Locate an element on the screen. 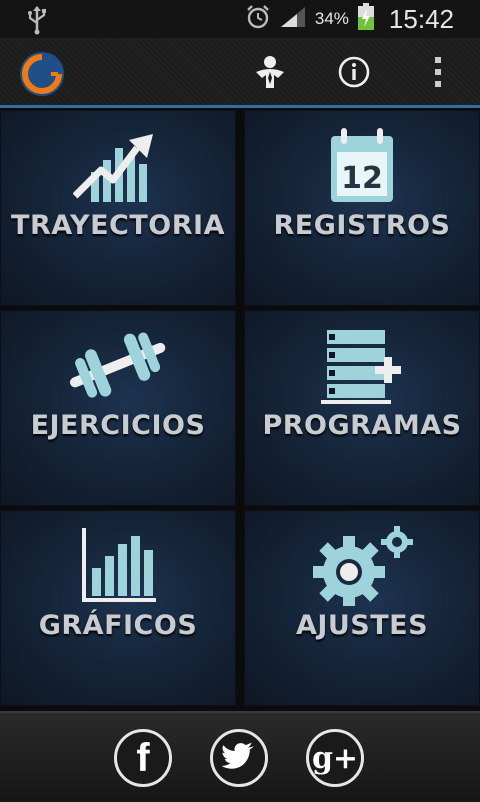 The image size is (480, 802). calendar-day: 12 is located at coordinates (362, 178).